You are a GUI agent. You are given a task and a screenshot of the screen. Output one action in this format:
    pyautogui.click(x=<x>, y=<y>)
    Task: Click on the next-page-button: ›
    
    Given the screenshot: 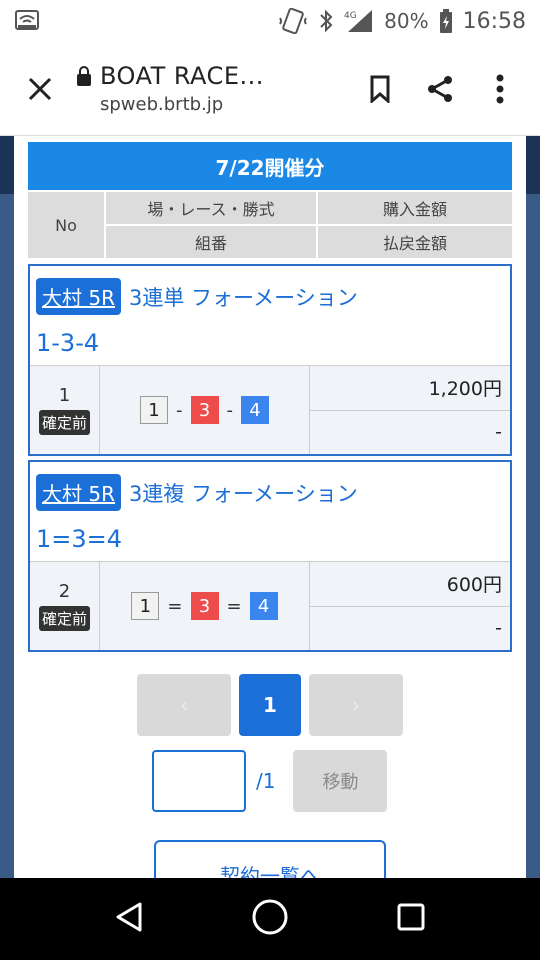 What is the action you would take?
    pyautogui.click(x=356, y=705)
    